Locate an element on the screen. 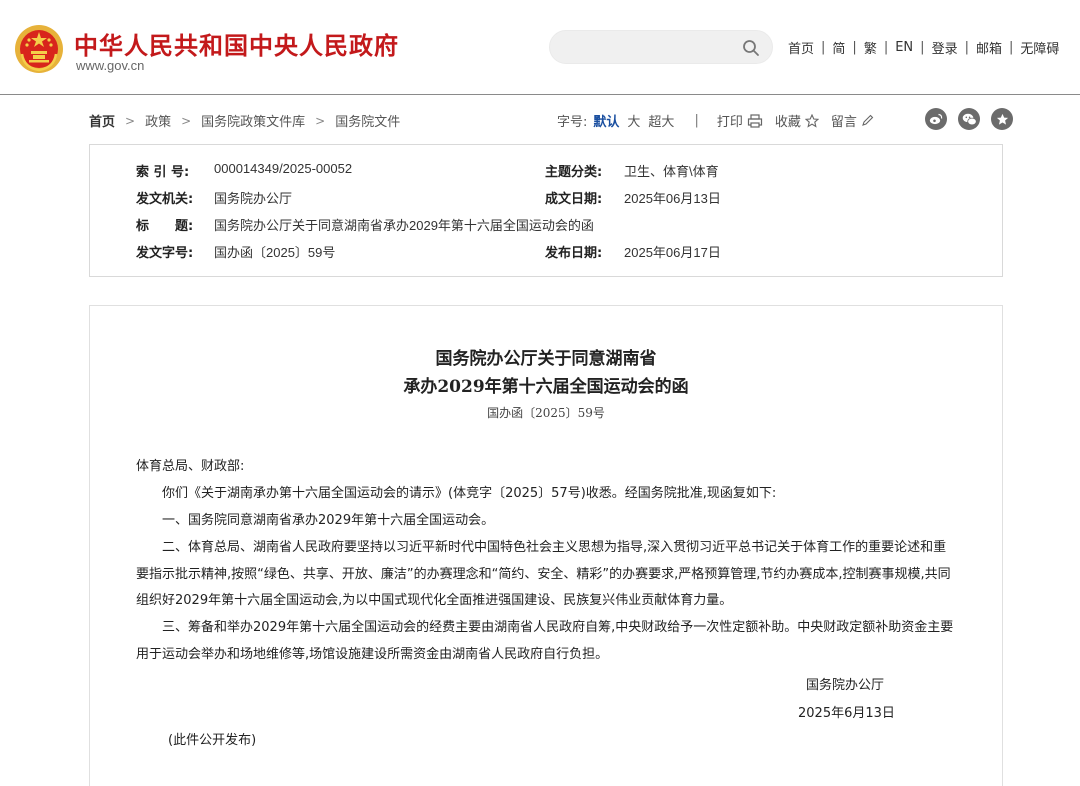 This screenshot has height=786, width=1080. doc-number-value: 国办函〔2025〕59号 is located at coordinates (275, 252).